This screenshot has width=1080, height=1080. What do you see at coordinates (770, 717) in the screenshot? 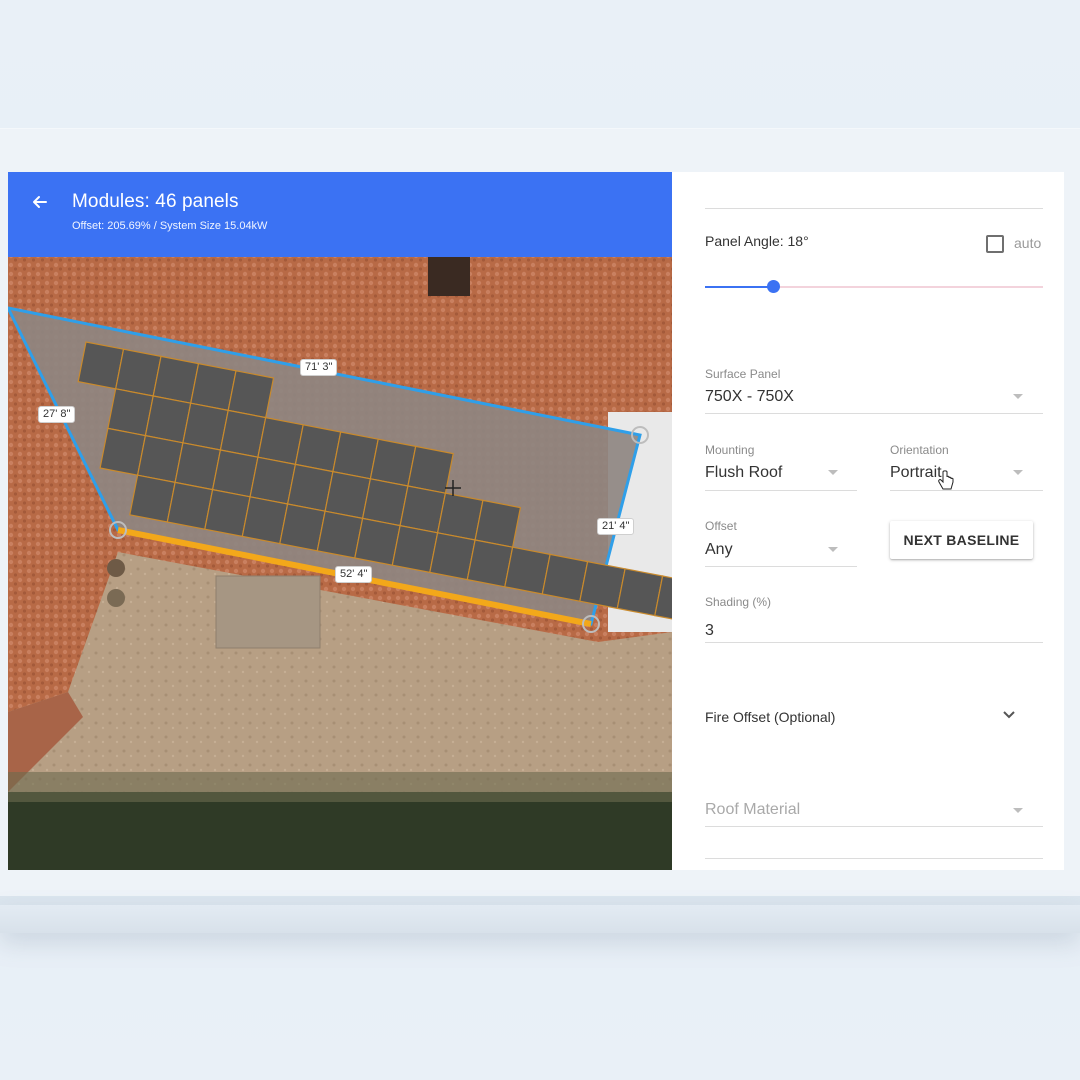
I see `fire-offset-toggle: Fire Offset (Optional)` at bounding box center [770, 717].